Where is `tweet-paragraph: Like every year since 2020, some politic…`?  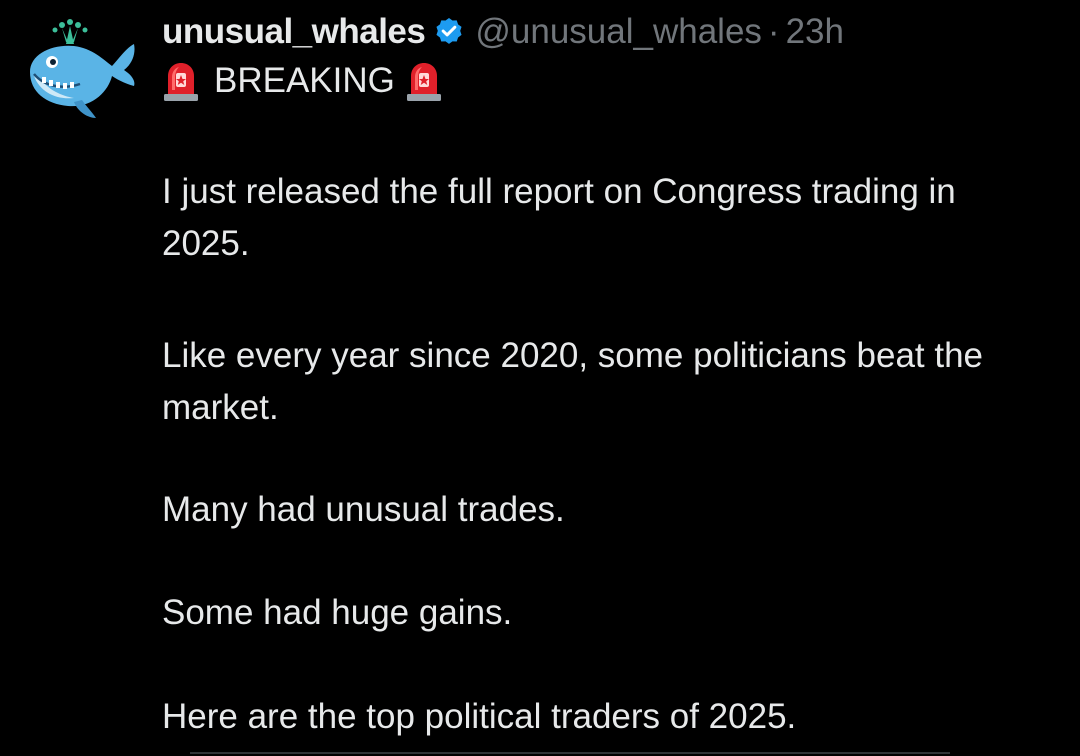
tweet-paragraph: Like every year since 2020, some politic… is located at coordinates (573, 381).